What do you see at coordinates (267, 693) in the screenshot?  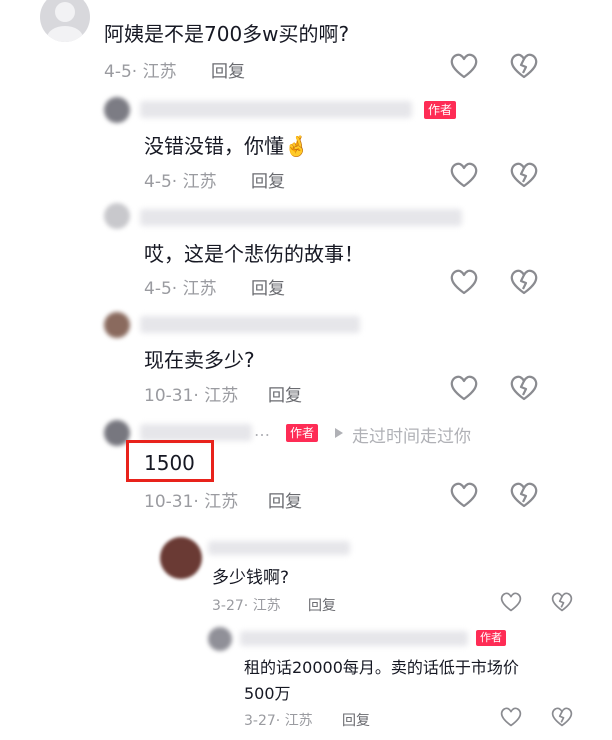 I see `comment-text-line2: 500万` at bounding box center [267, 693].